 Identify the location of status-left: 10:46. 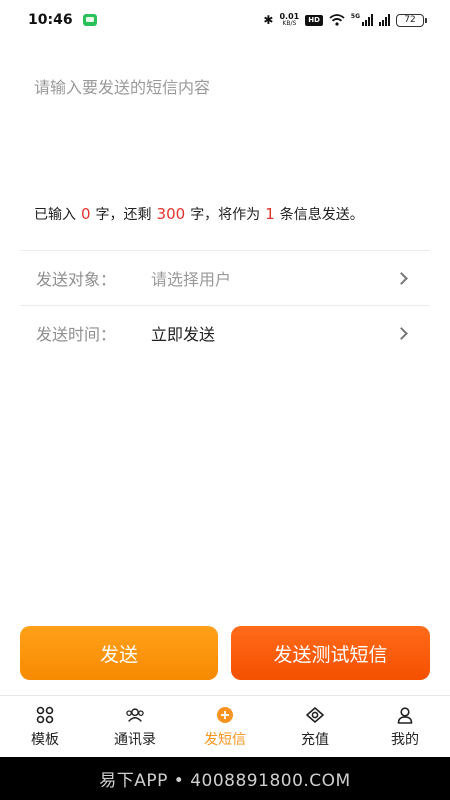
(62, 20).